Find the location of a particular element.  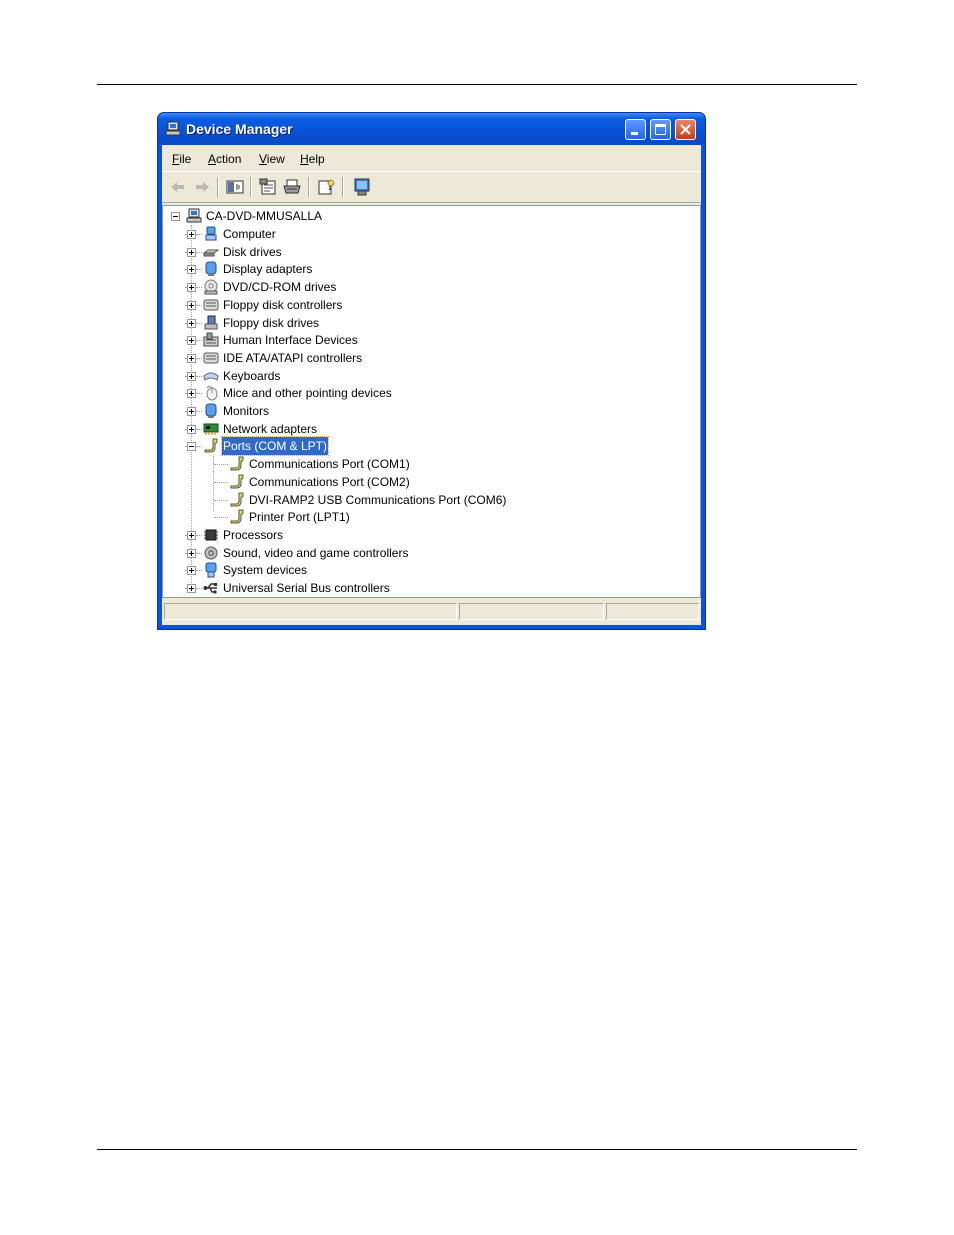

page-header-rule is located at coordinates (477, 84).